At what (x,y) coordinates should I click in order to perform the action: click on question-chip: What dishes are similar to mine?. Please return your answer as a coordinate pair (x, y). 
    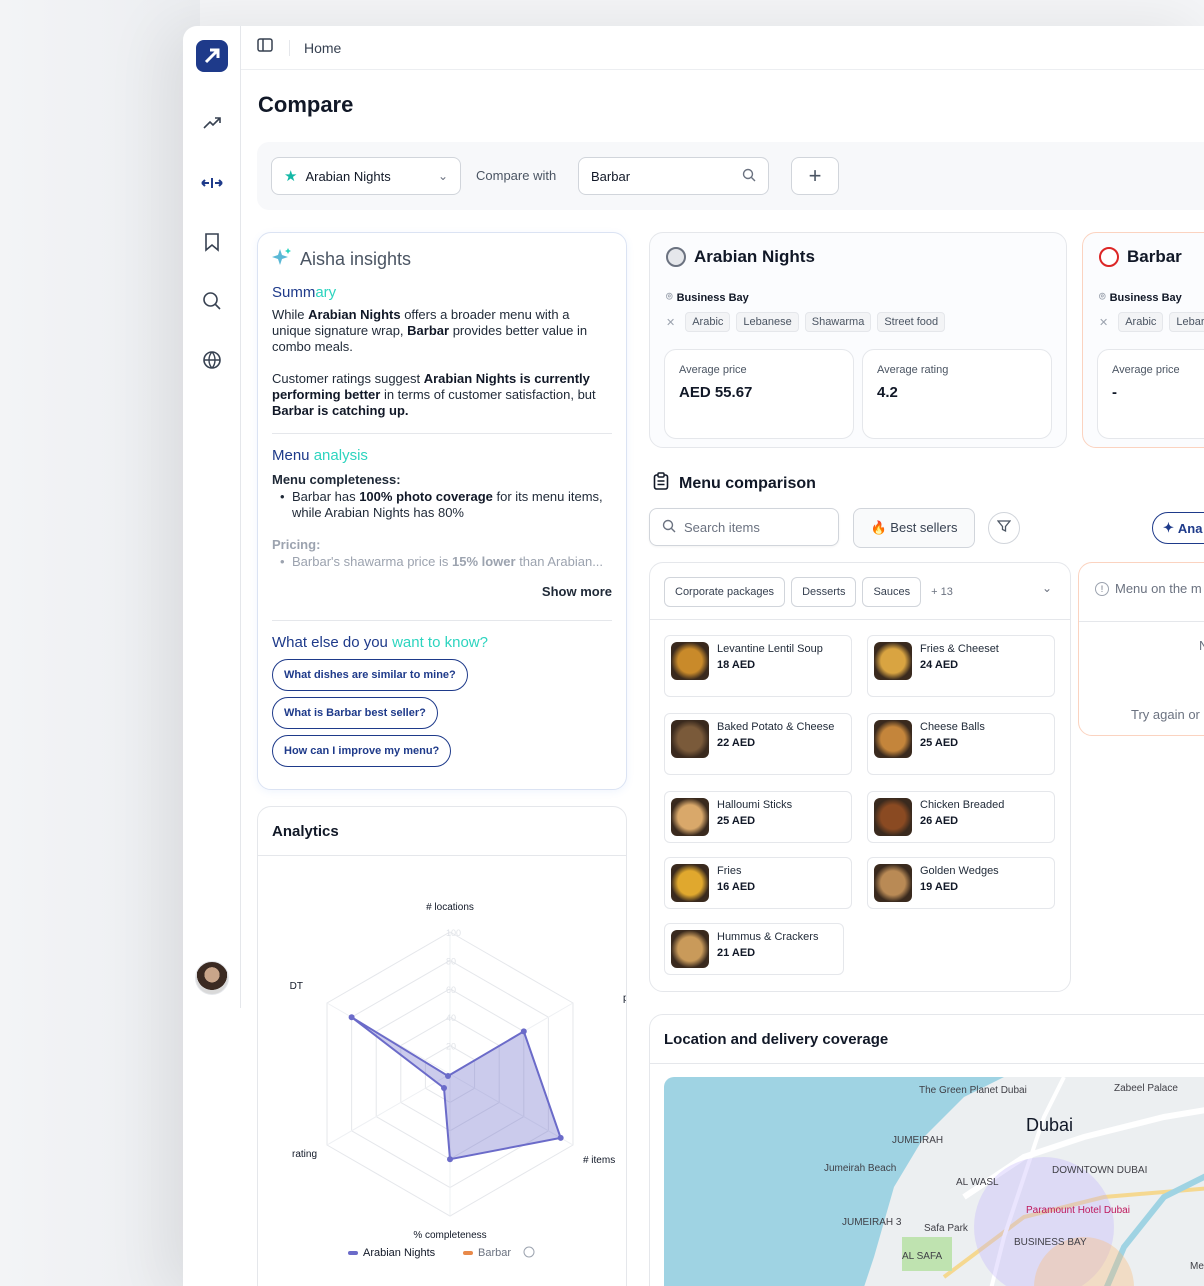
    Looking at the image, I should click on (370, 675).